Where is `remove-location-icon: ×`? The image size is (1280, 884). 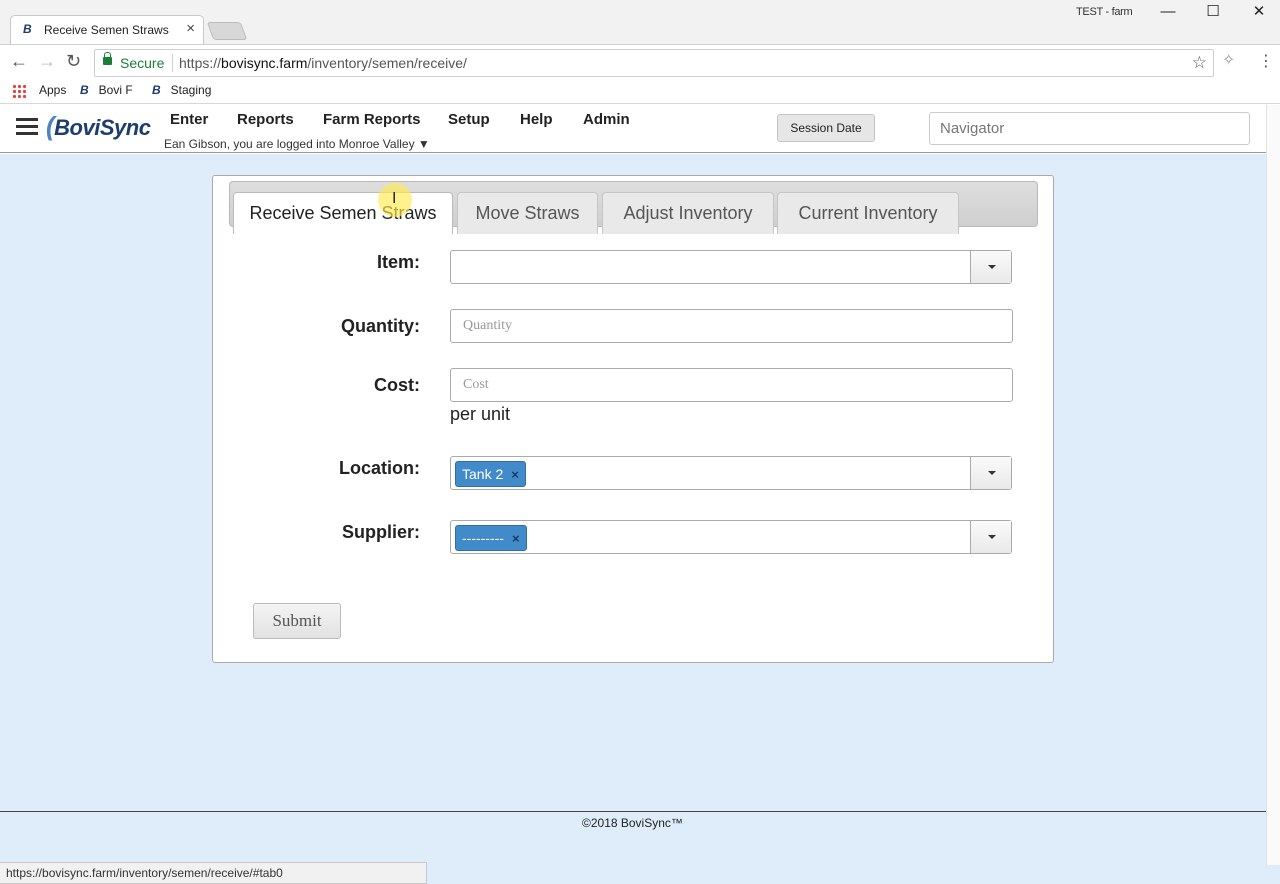
remove-location-icon: × is located at coordinates (515, 474).